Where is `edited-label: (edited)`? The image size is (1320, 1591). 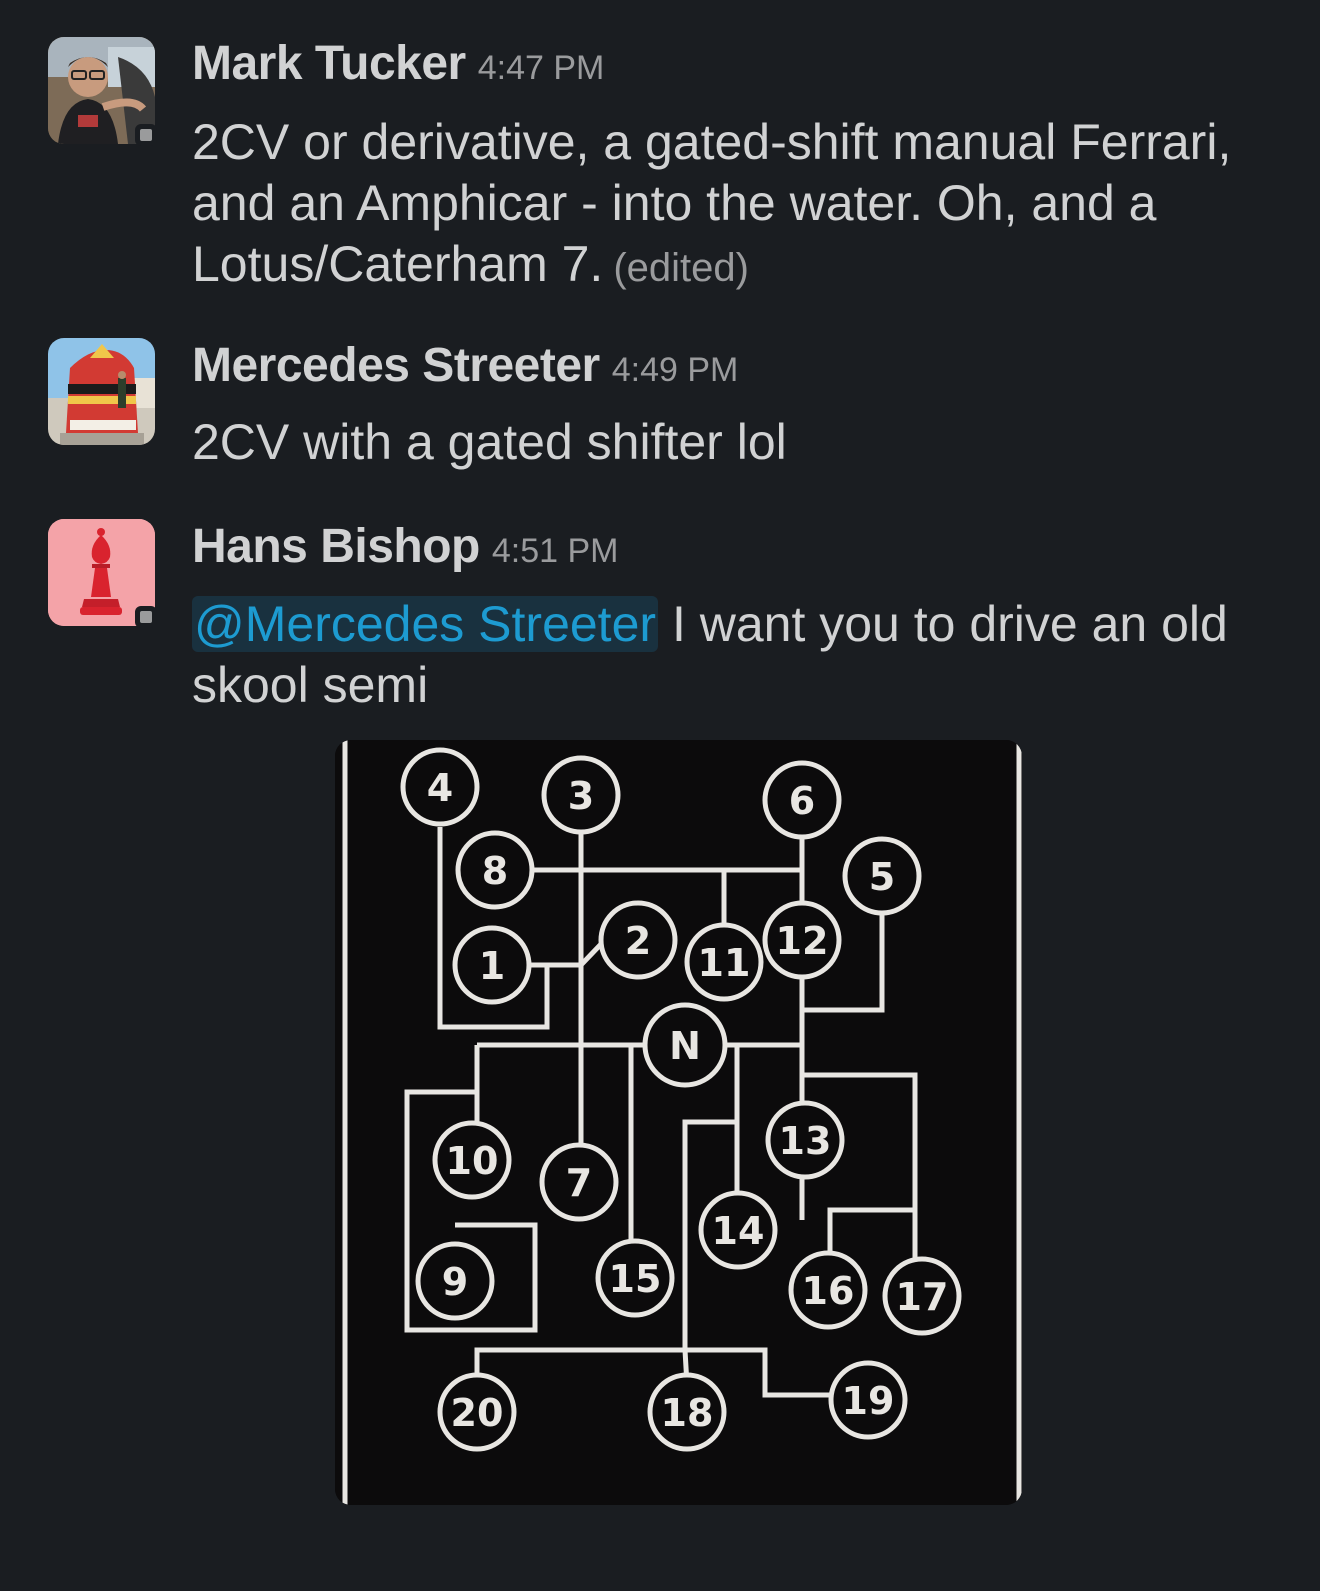
edited-label: (edited) is located at coordinates (681, 268).